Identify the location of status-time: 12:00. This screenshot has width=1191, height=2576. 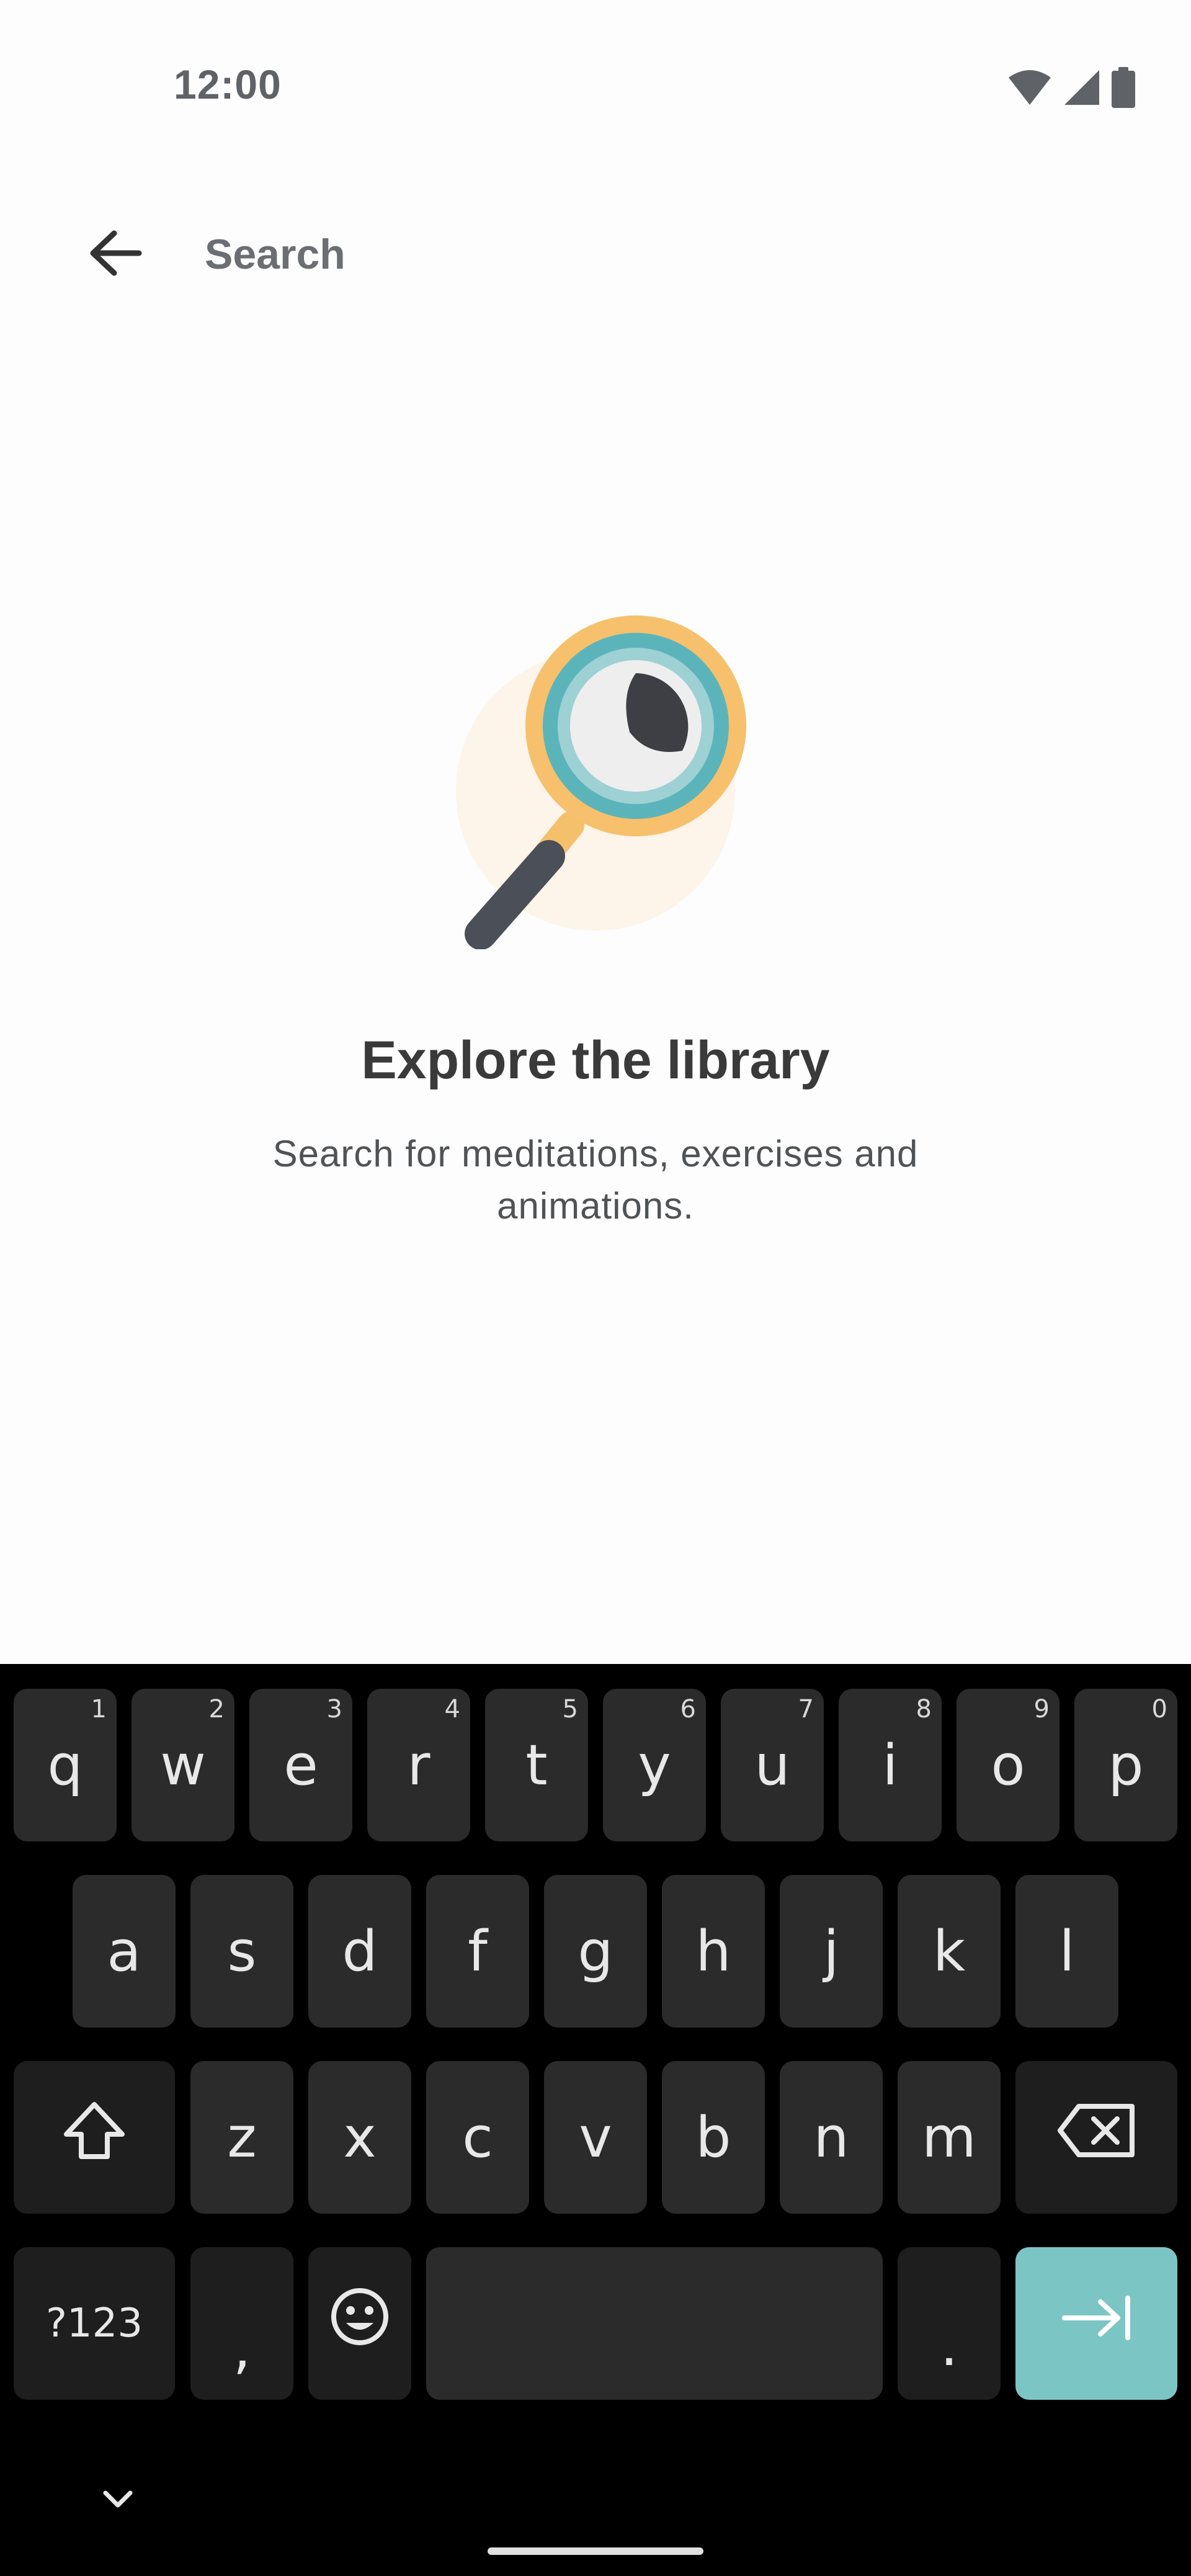
(228, 84).